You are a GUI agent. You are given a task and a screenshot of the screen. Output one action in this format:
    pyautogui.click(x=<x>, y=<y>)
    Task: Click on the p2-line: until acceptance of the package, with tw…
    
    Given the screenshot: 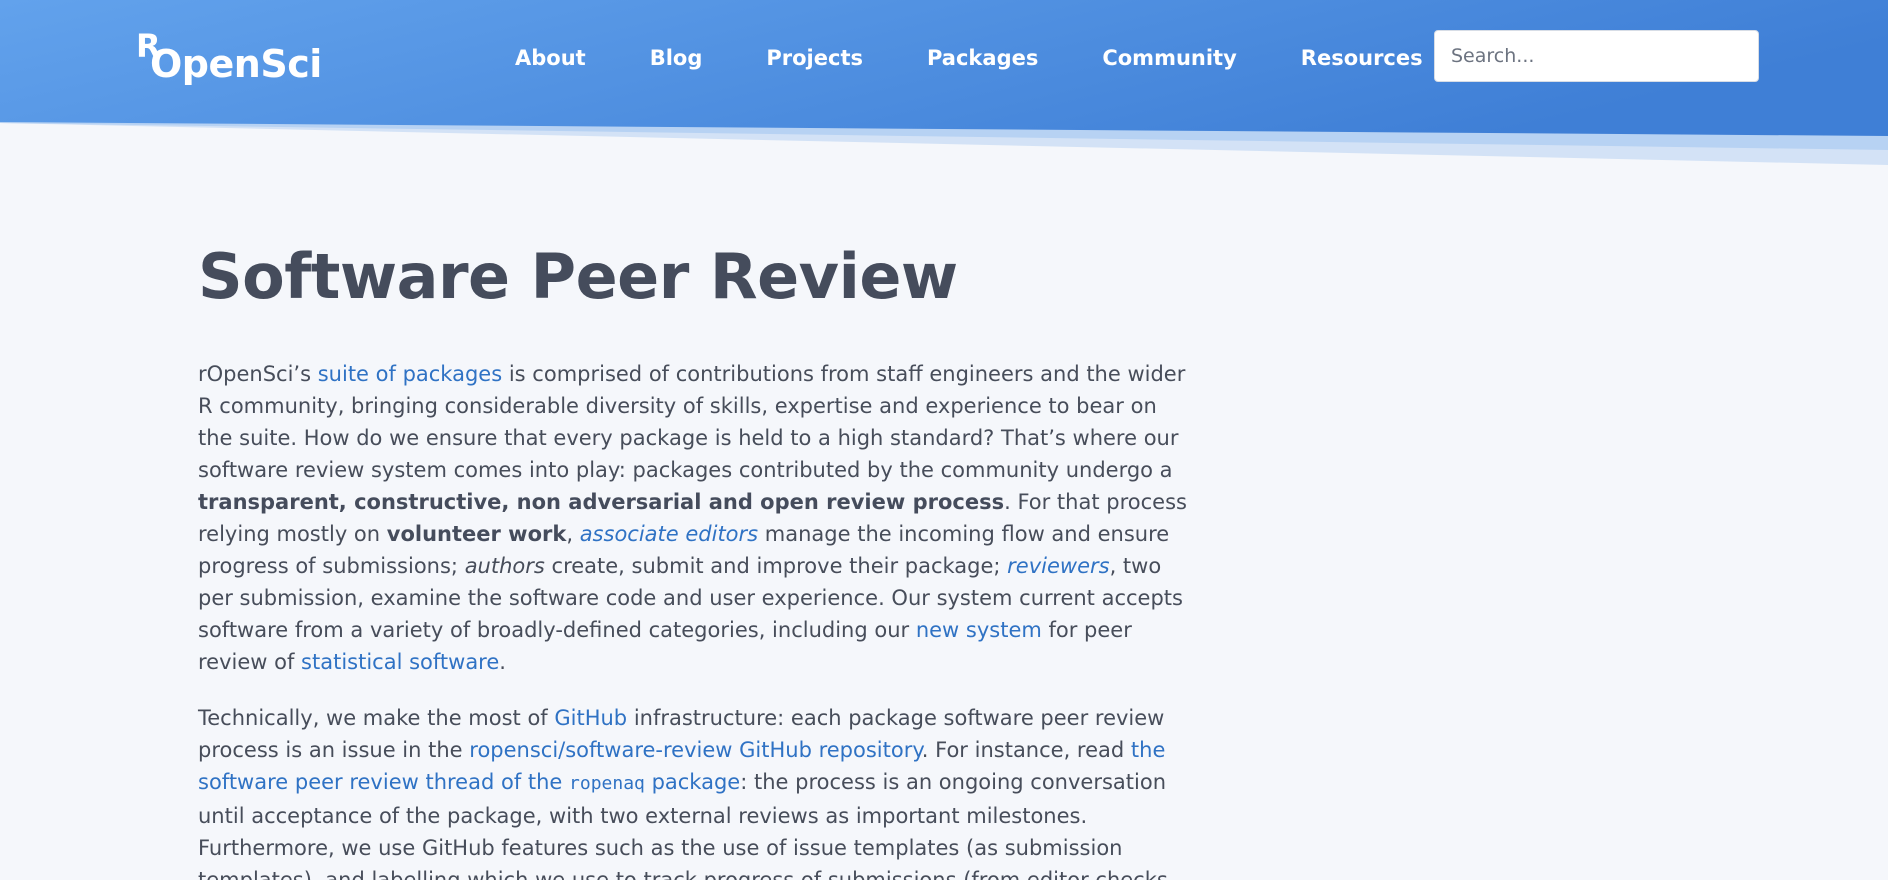 What is the action you would take?
    pyautogui.click(x=643, y=816)
    